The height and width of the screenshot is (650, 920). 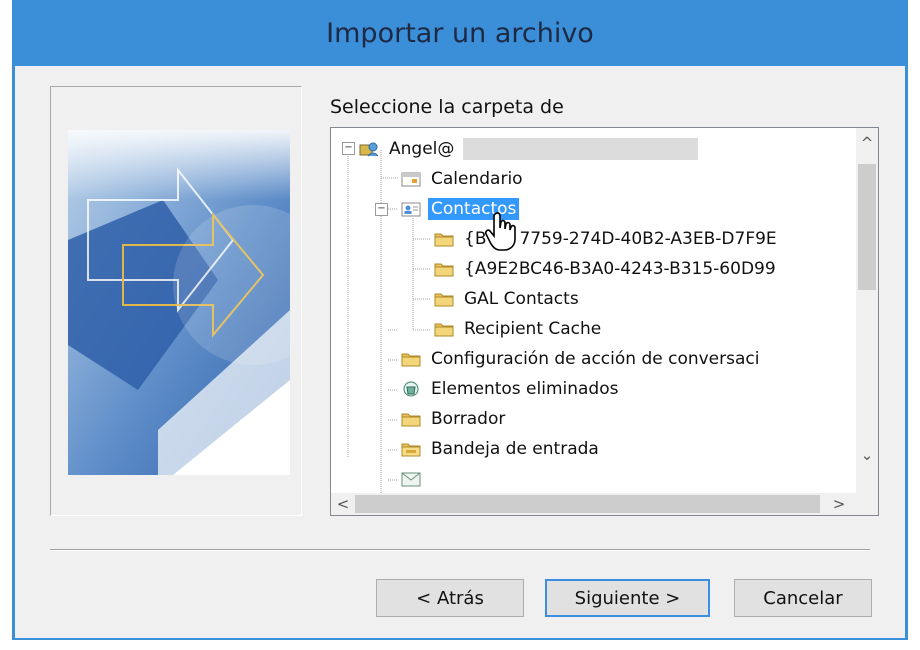 I want to click on mail-folder-icon, so click(x=411, y=479).